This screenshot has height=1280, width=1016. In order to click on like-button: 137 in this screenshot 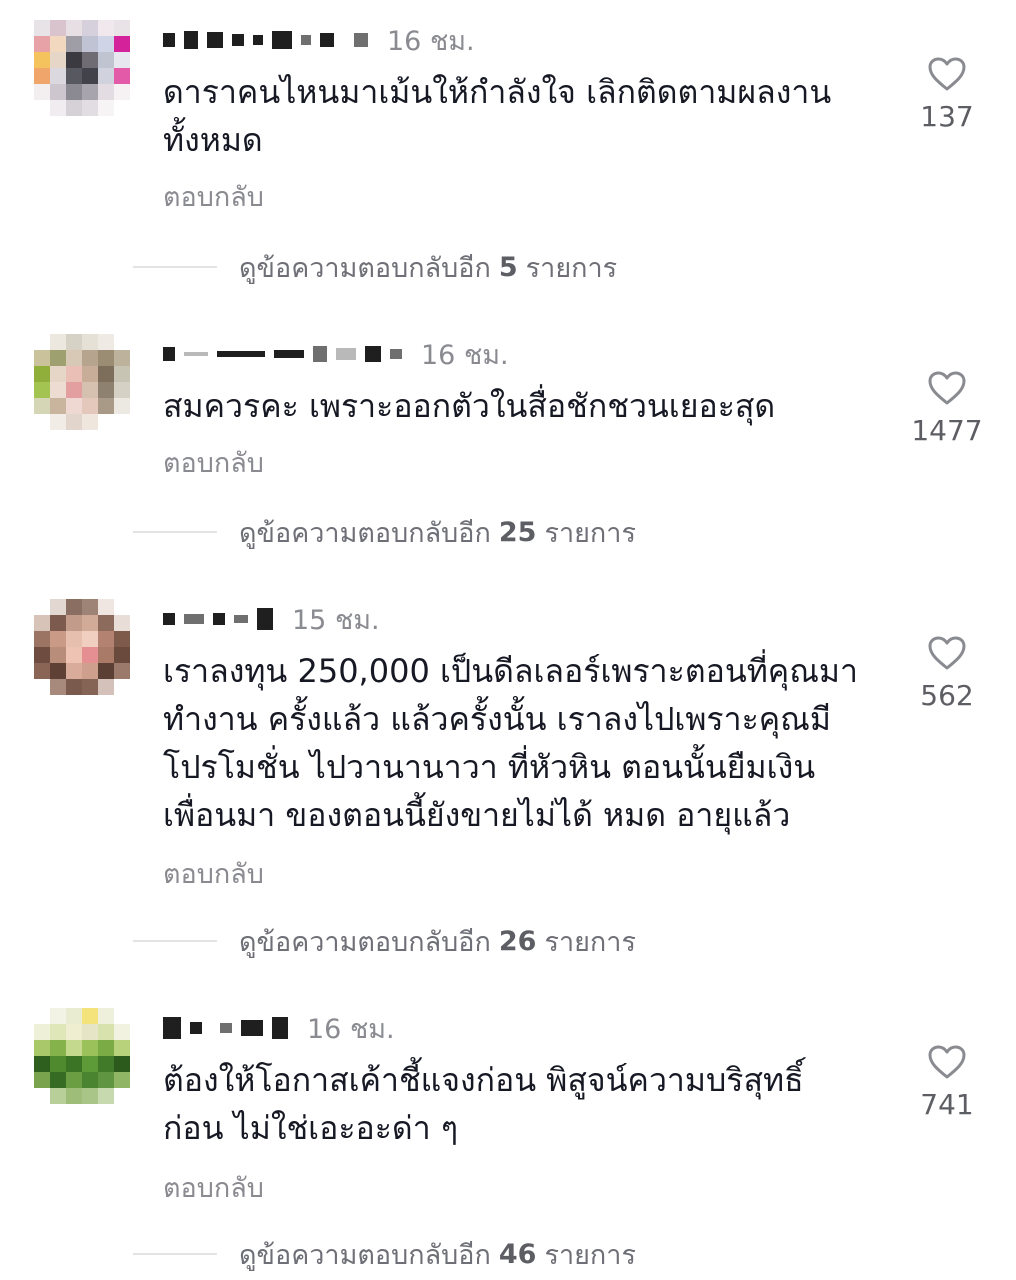, I will do `click(947, 94)`.